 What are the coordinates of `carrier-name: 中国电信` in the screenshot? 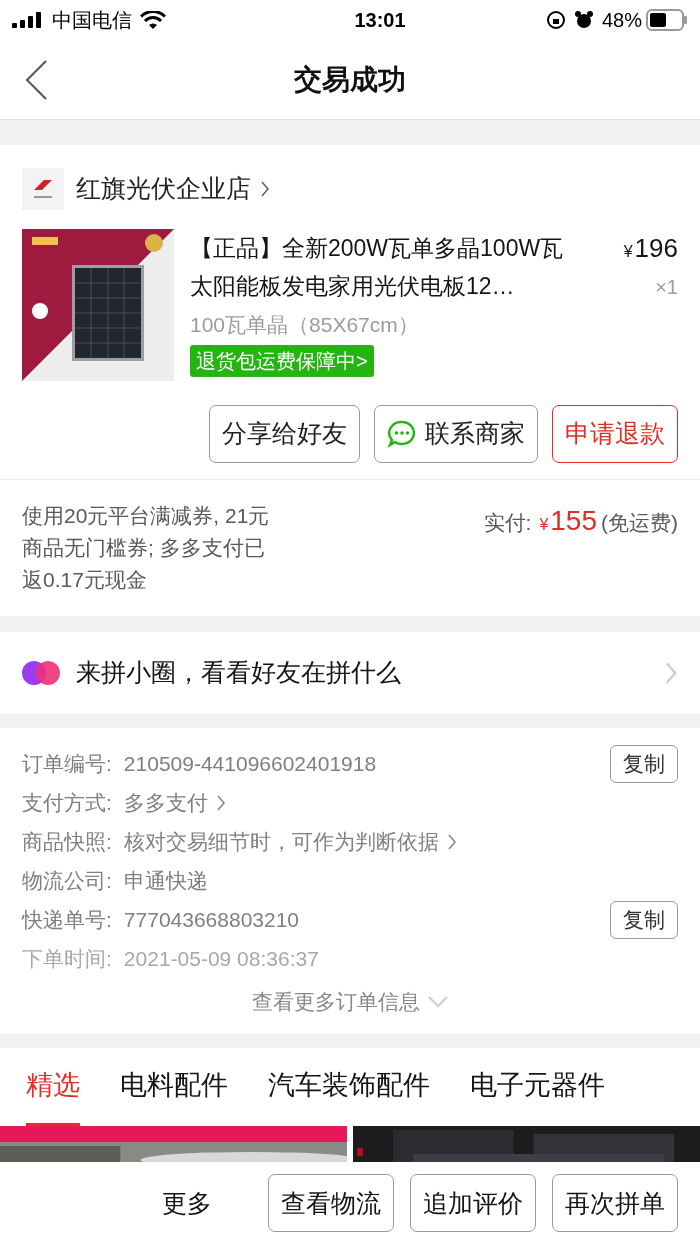 It's located at (92, 20).